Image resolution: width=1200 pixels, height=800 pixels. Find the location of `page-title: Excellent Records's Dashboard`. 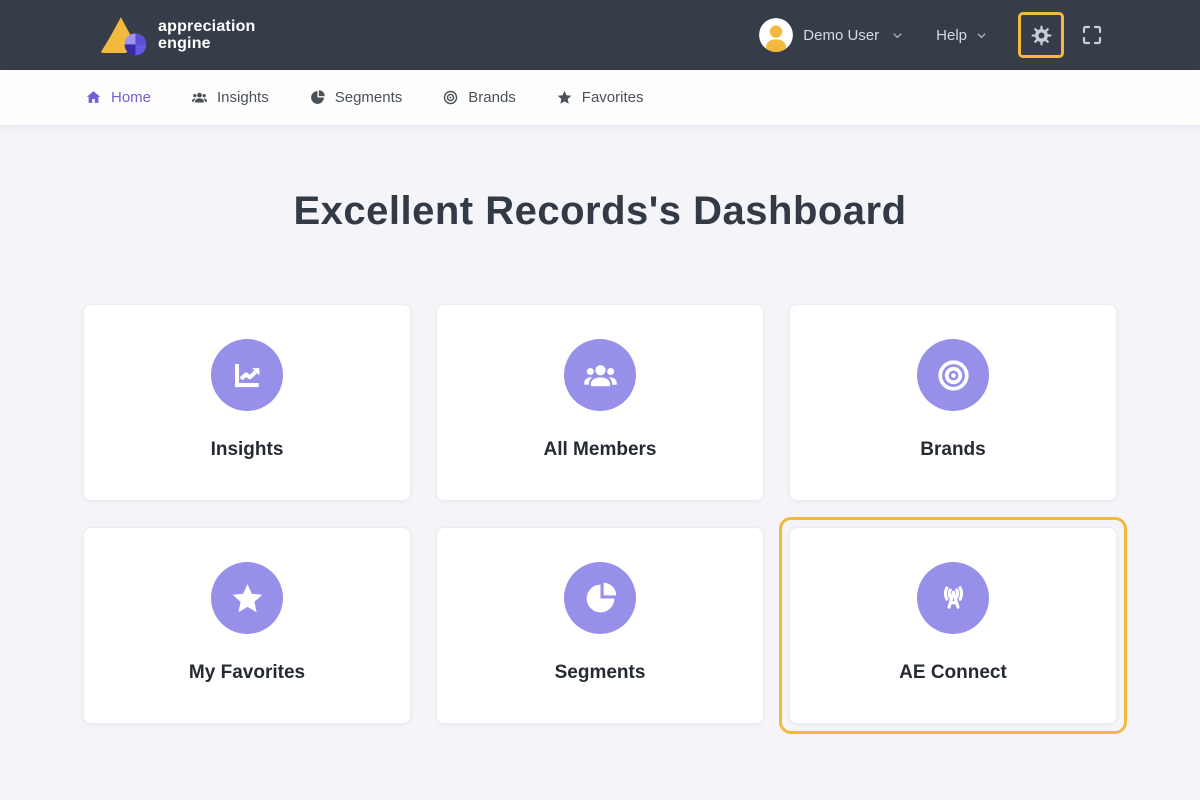

page-title: Excellent Records's Dashboard is located at coordinates (600, 211).